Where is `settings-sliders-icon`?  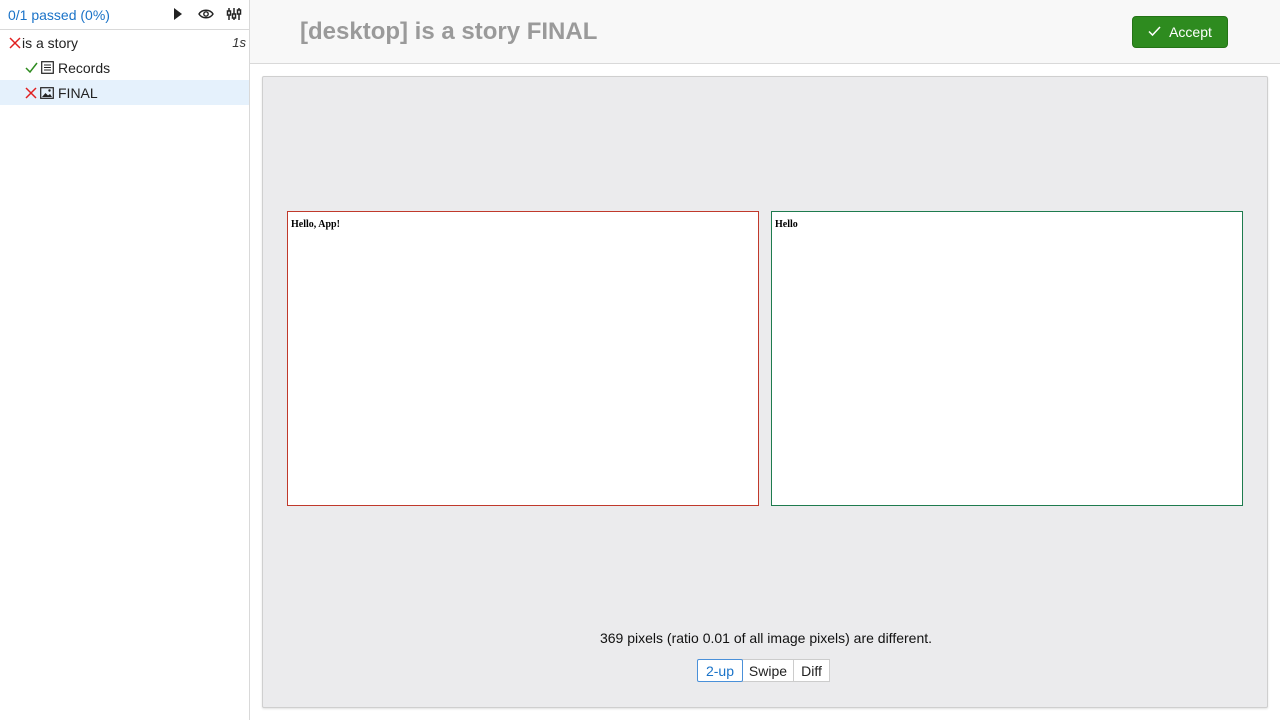 settings-sliders-icon is located at coordinates (234, 14).